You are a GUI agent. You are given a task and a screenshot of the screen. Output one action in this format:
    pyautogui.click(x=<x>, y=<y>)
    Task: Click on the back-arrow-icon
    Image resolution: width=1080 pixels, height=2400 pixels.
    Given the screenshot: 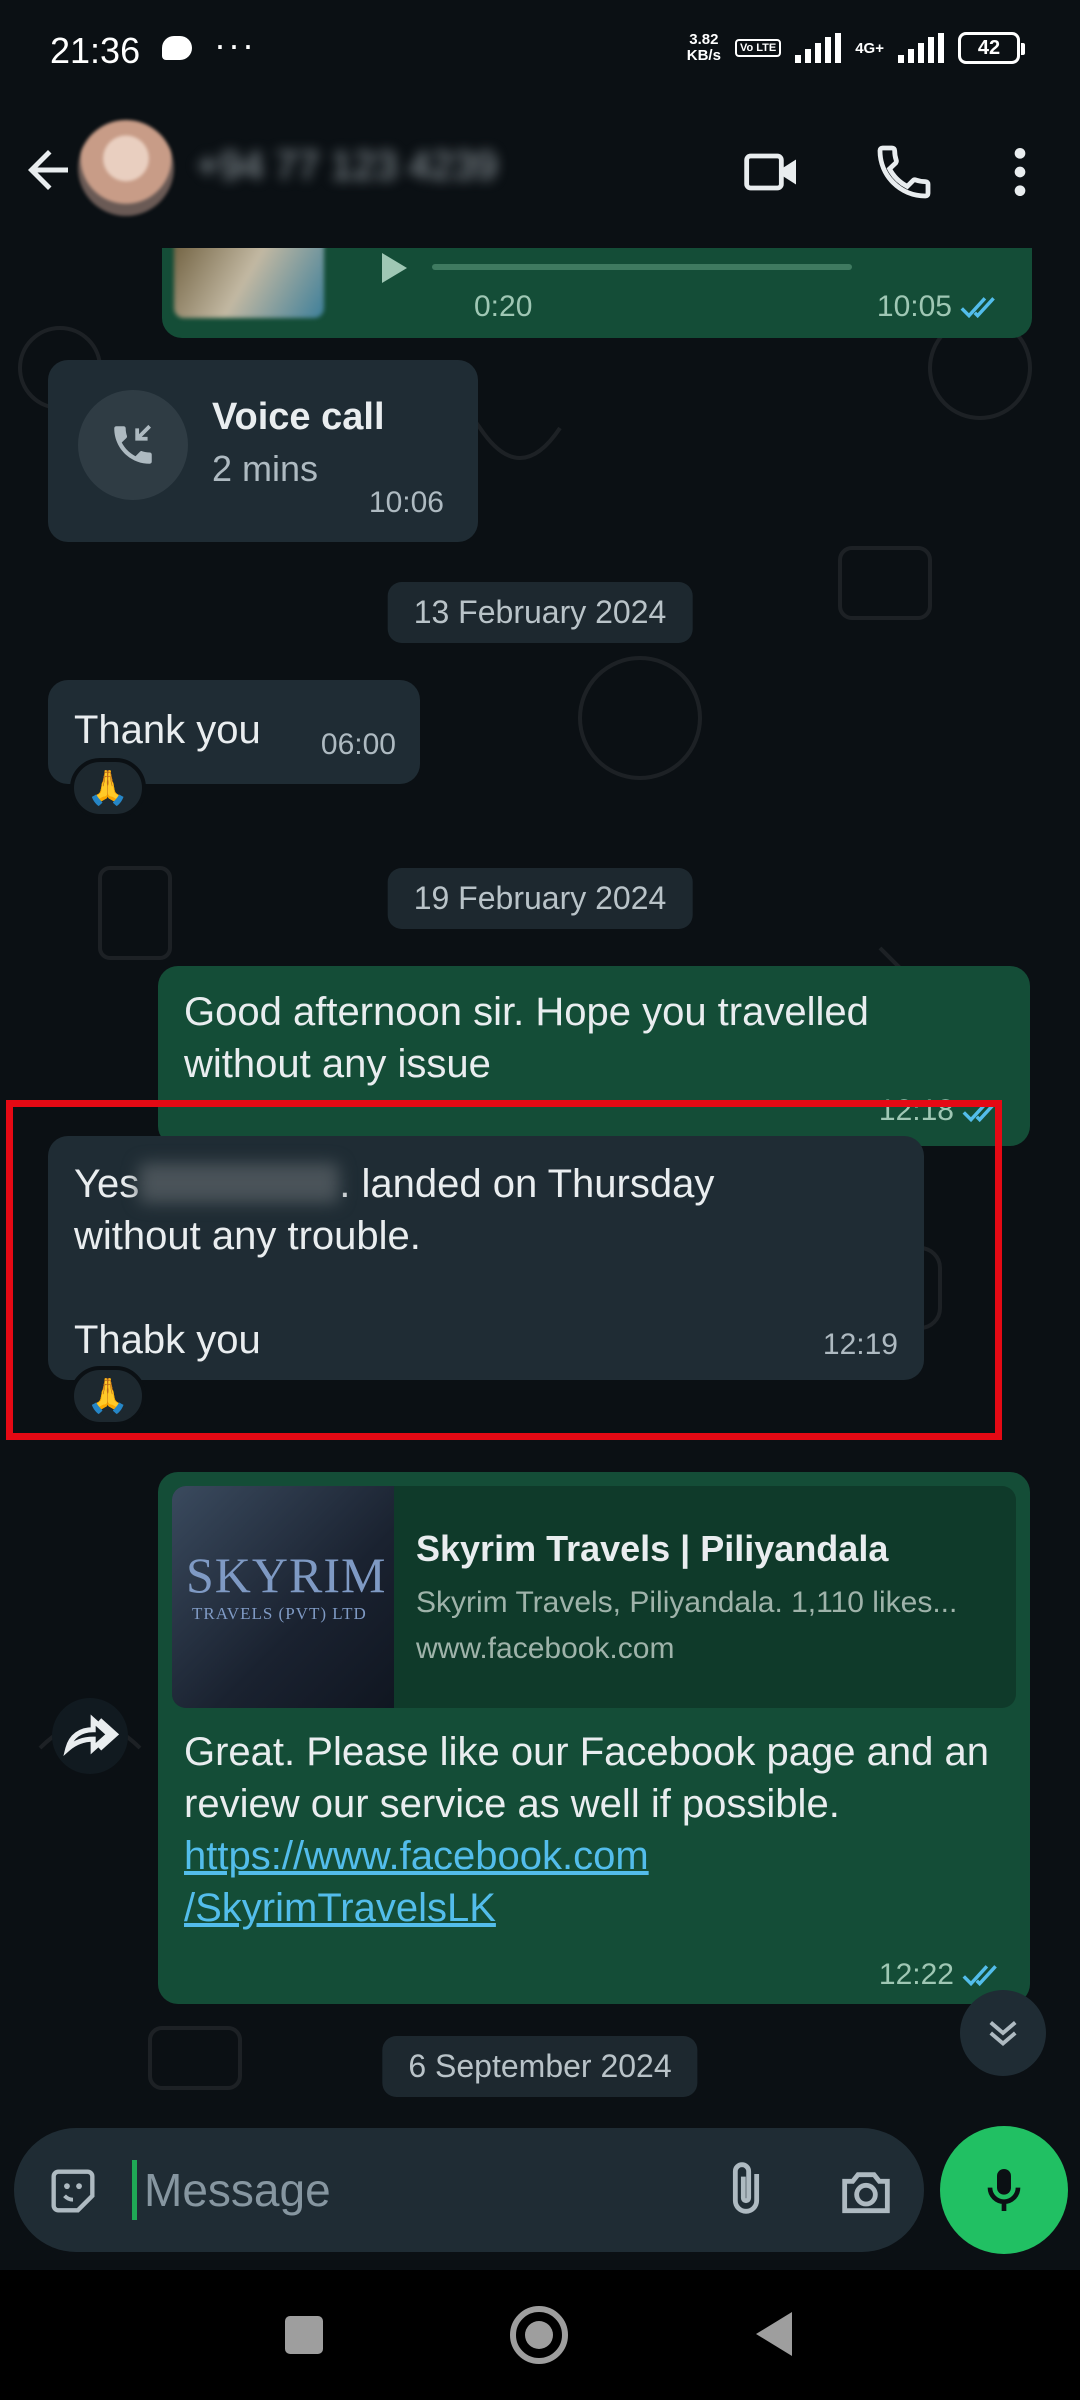 What is the action you would take?
    pyautogui.click(x=48, y=170)
    